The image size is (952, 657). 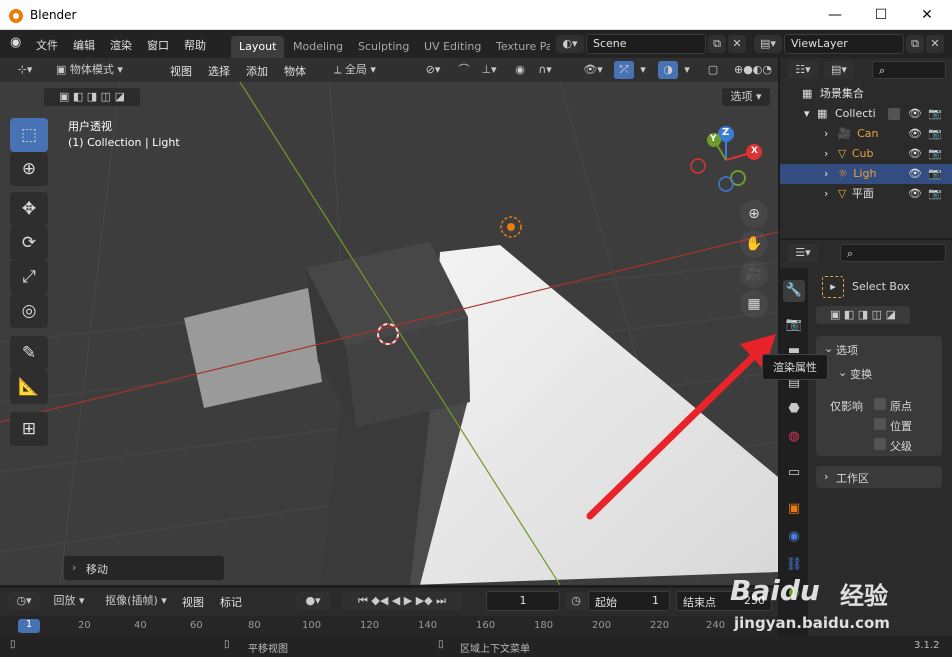 I want to click on playback-controls: ⏮ ◆◀ ◀ ▶ ▶◆ ⏭, so click(x=402, y=601).